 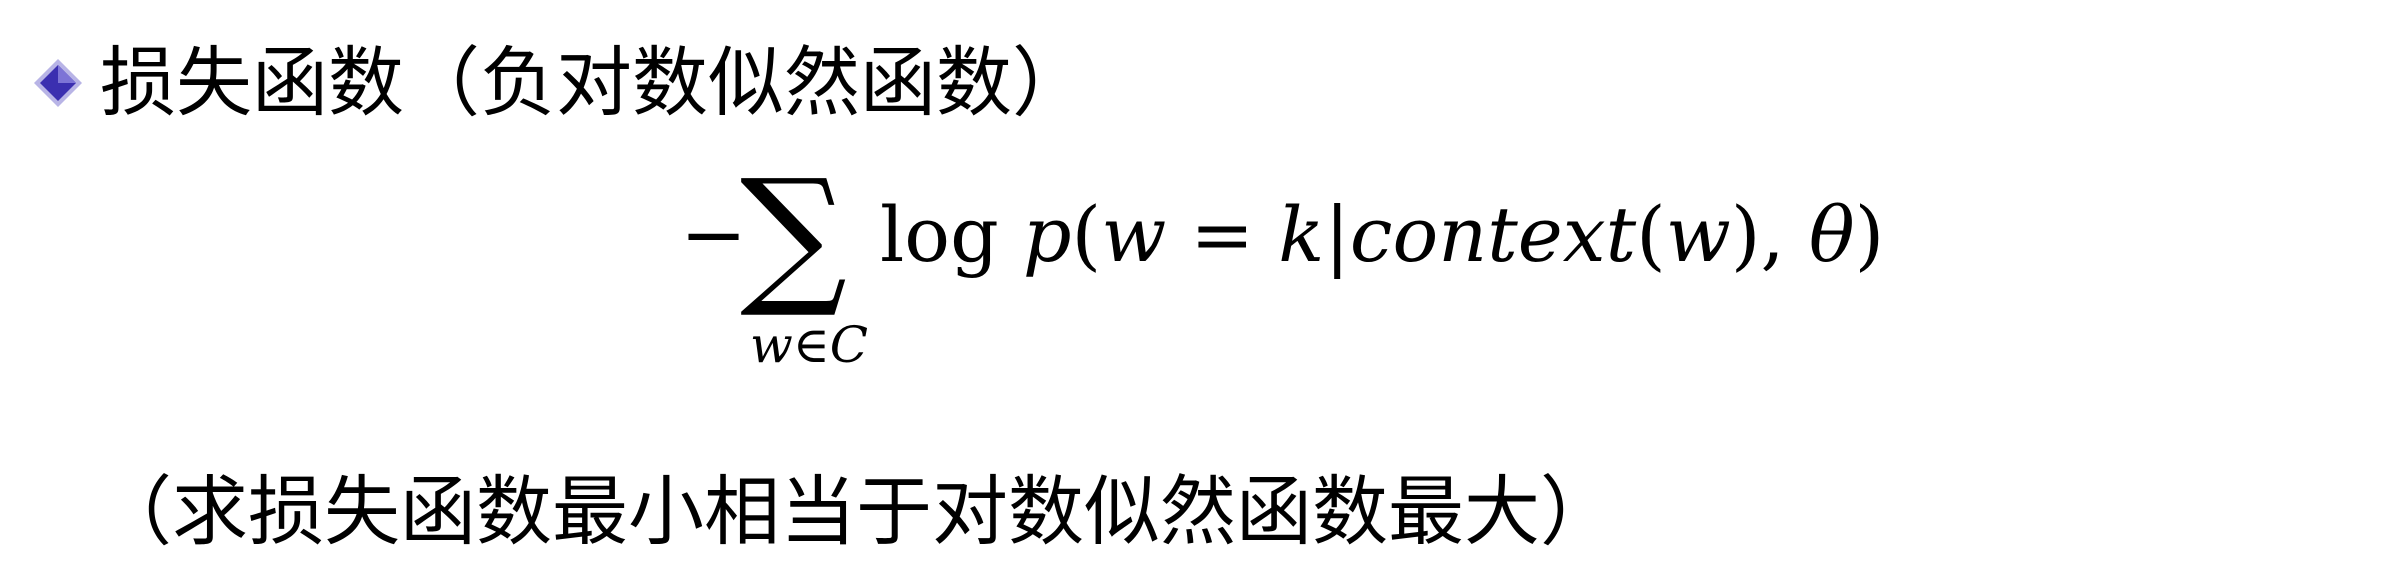 I want to click on context-variable-w: w, so click(x=1698, y=234).